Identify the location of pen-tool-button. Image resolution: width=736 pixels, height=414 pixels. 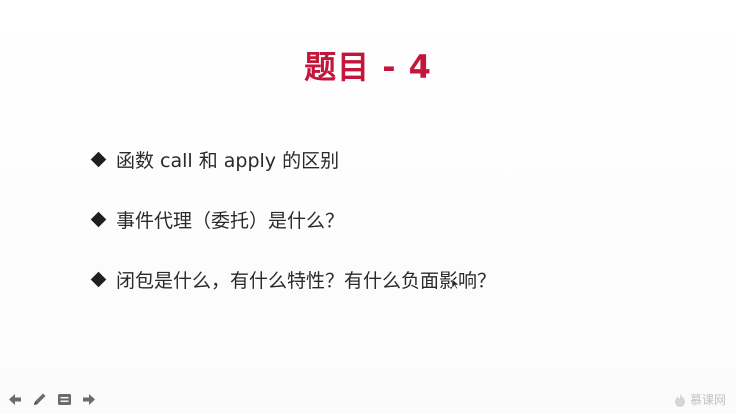
(39, 399).